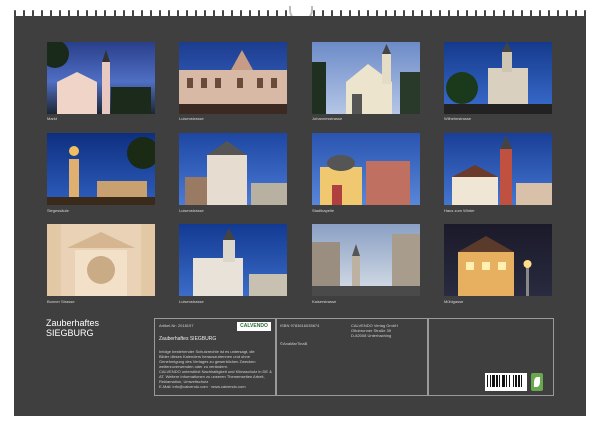 This screenshot has height=432, width=600. Describe the element at coordinates (188, 339) in the screenshot. I see `product-title: Zauberhaftes SIEGBURG` at that location.